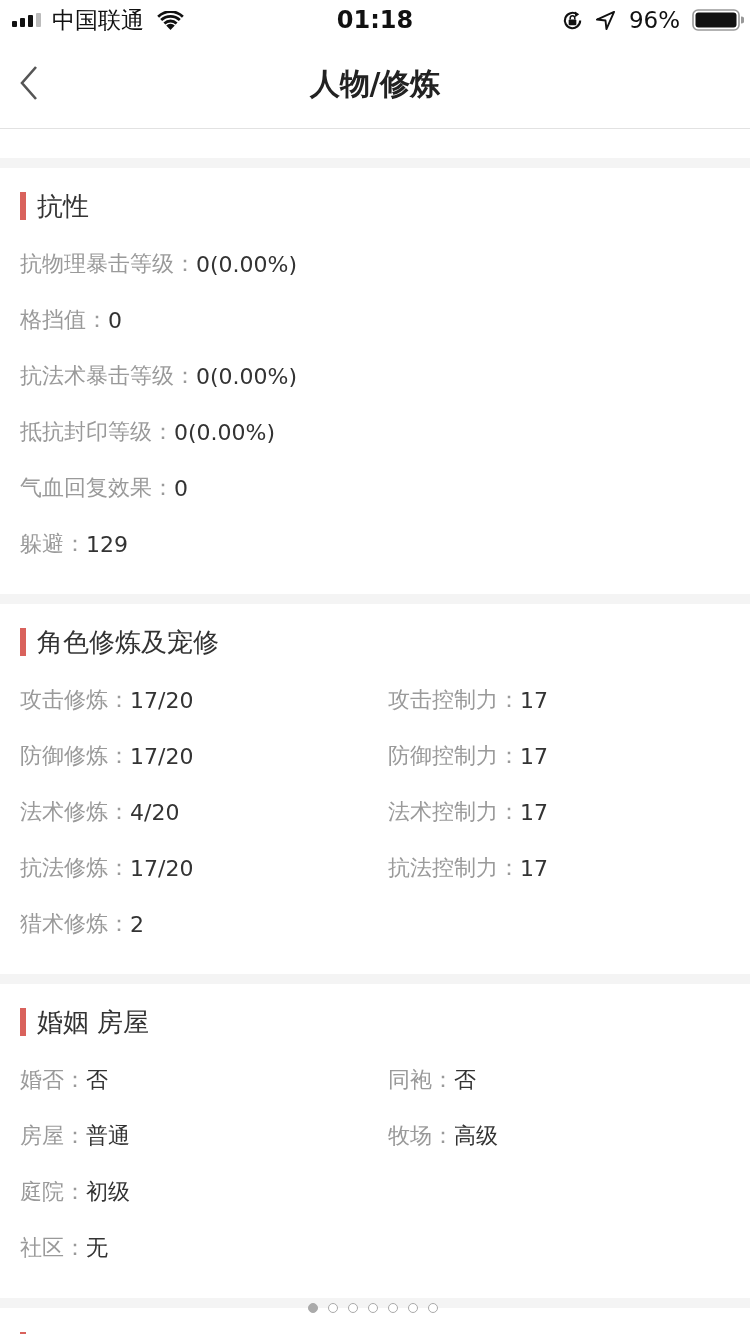 The height and width of the screenshot is (1334, 750). I want to click on field-label: 同袍：, so click(421, 1080).